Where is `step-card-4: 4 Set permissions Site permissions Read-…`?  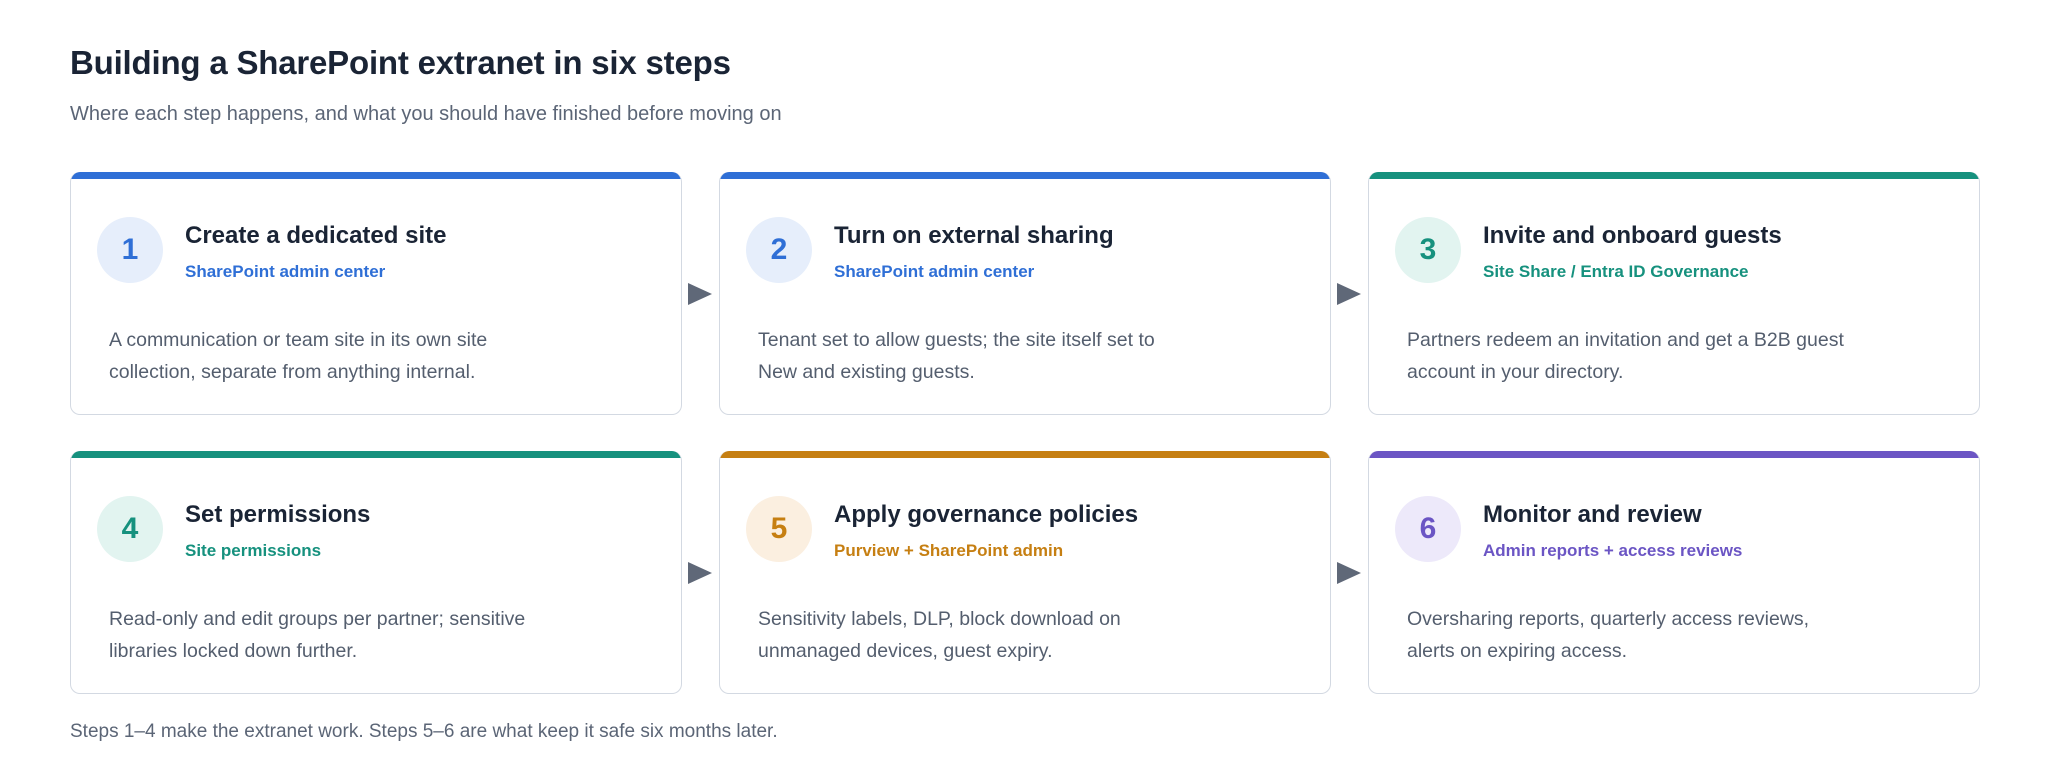
step-card-4: 4 Set permissions Site permissions Read-… is located at coordinates (376, 572).